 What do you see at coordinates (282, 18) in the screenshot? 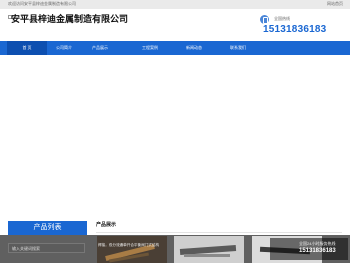
I see `hotline-label: 全国热线` at bounding box center [282, 18].